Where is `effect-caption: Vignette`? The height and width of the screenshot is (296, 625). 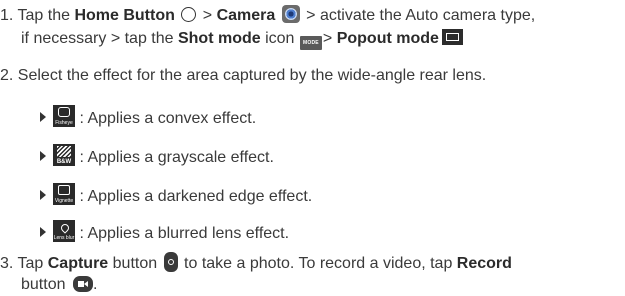 effect-caption: Vignette is located at coordinates (64, 201).